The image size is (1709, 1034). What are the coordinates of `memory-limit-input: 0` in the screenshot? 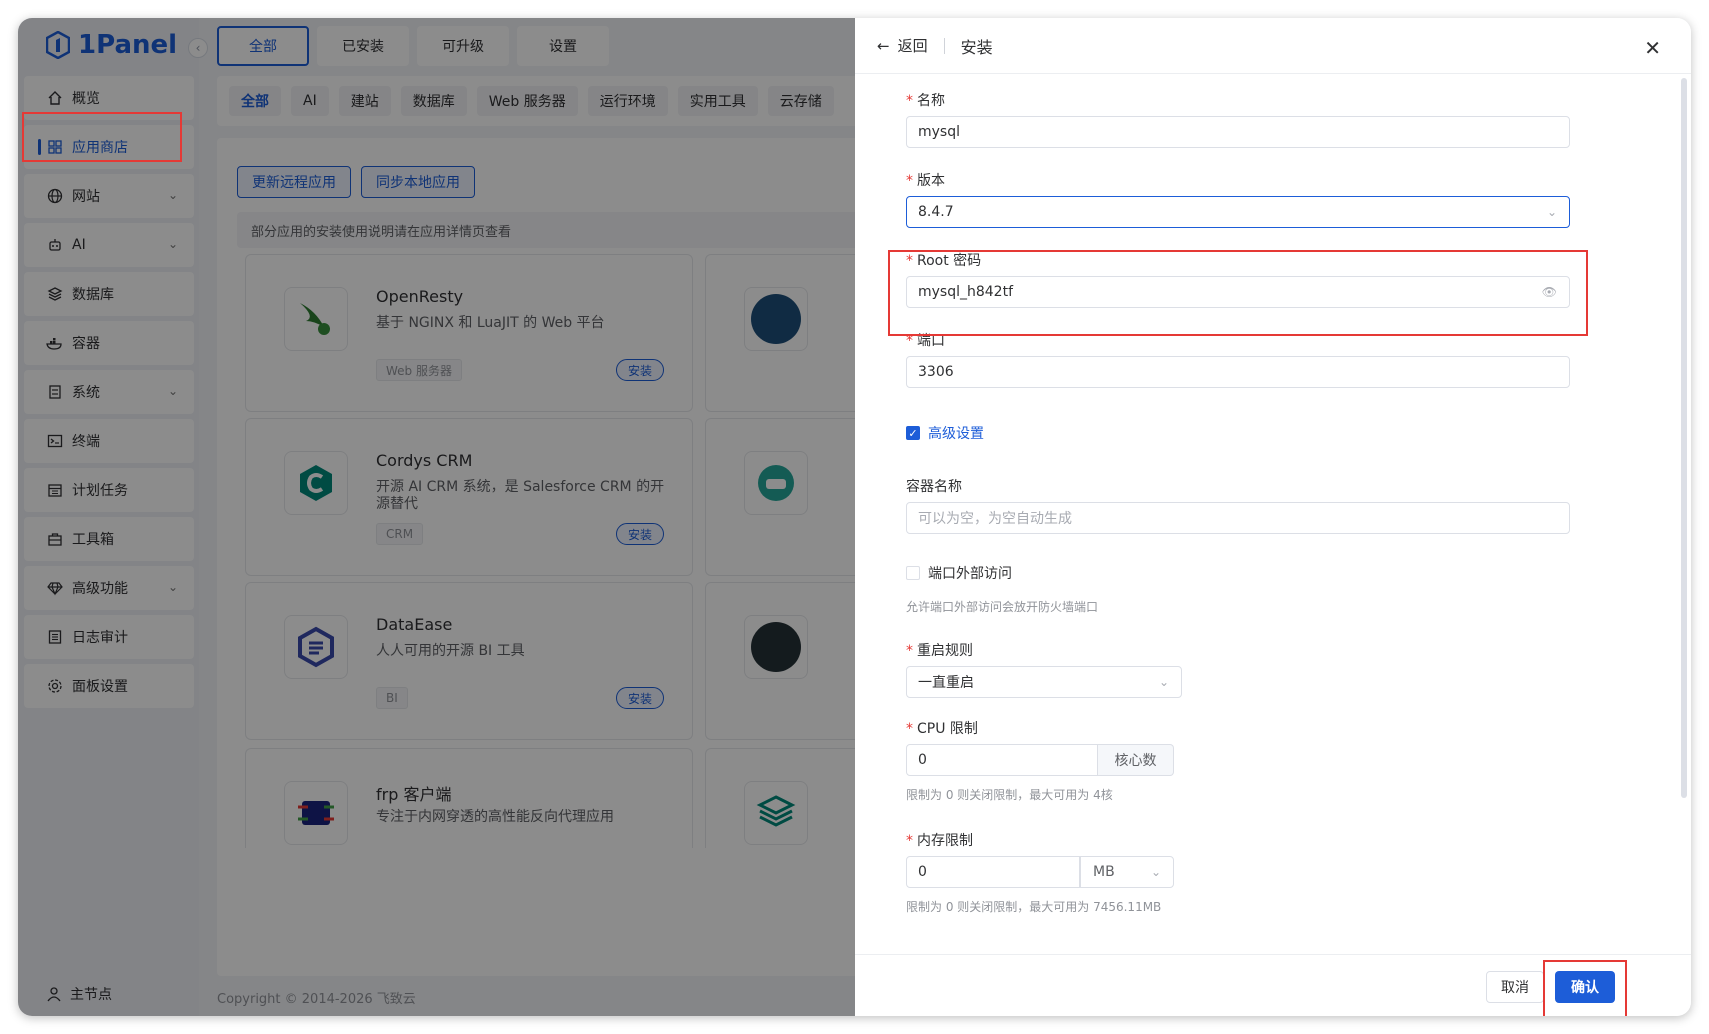 It's located at (993, 872).